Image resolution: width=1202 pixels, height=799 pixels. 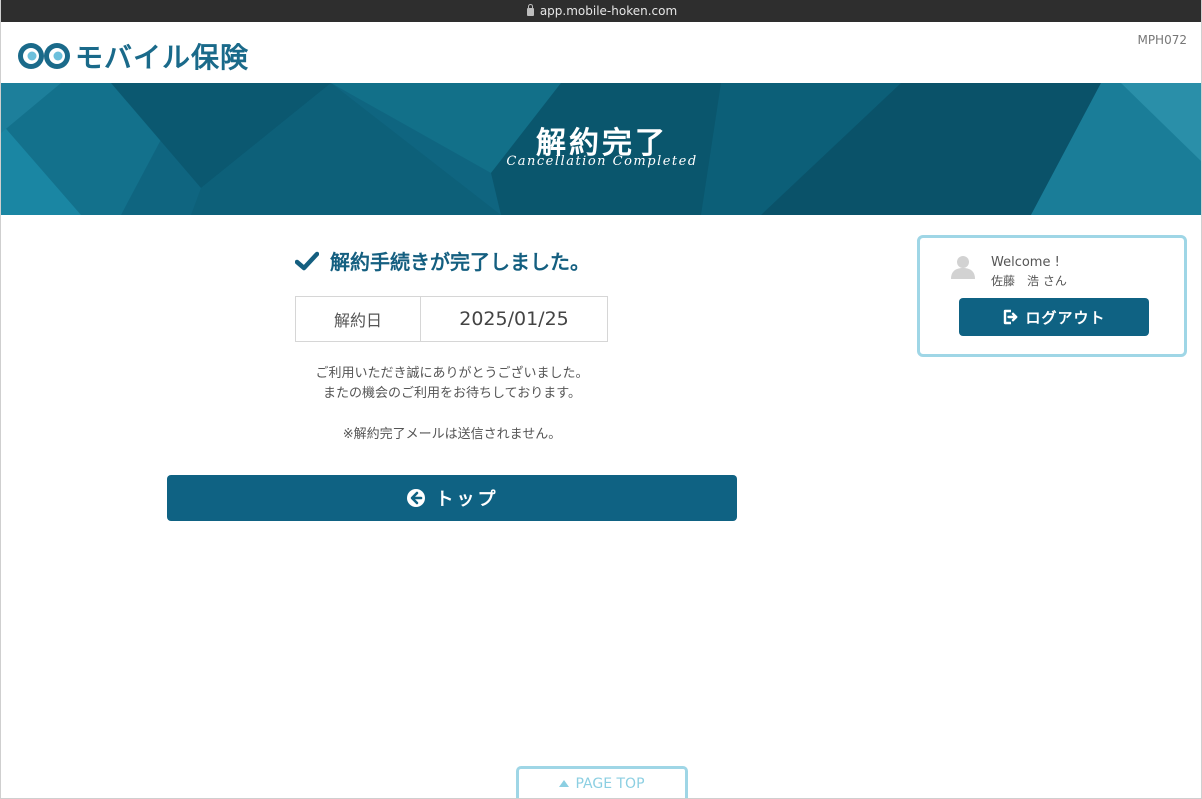 I want to click on logout-icon, so click(x=1011, y=317).